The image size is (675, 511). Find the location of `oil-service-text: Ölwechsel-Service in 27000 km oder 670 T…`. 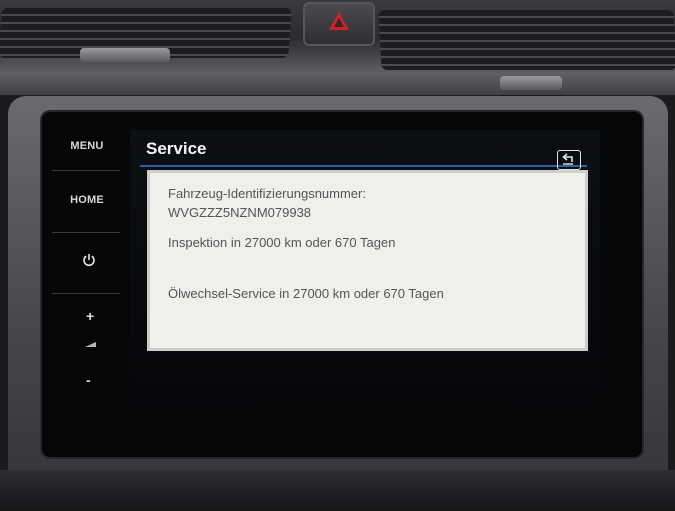

oil-service-text: Ölwechsel-Service in 27000 km oder 670 T… is located at coordinates (306, 293).